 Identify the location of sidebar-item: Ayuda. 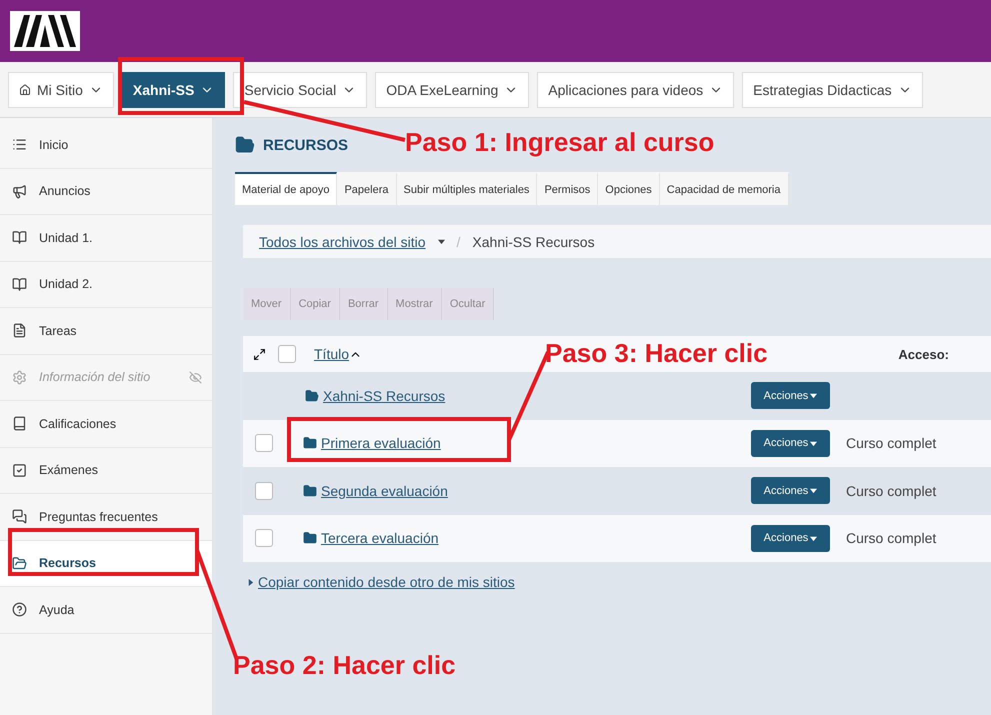
(106, 610).